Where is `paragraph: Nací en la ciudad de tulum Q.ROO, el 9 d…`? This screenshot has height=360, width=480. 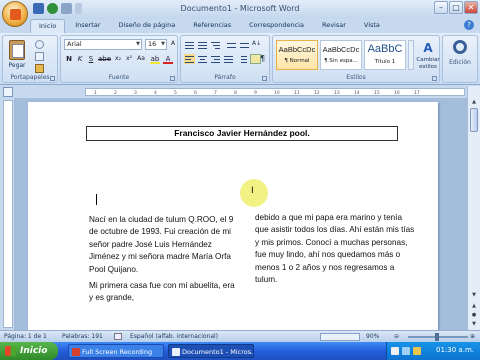
paragraph: Nací en la ciudad de tulum Q.ROO, el 9 d… is located at coordinates (161, 244).